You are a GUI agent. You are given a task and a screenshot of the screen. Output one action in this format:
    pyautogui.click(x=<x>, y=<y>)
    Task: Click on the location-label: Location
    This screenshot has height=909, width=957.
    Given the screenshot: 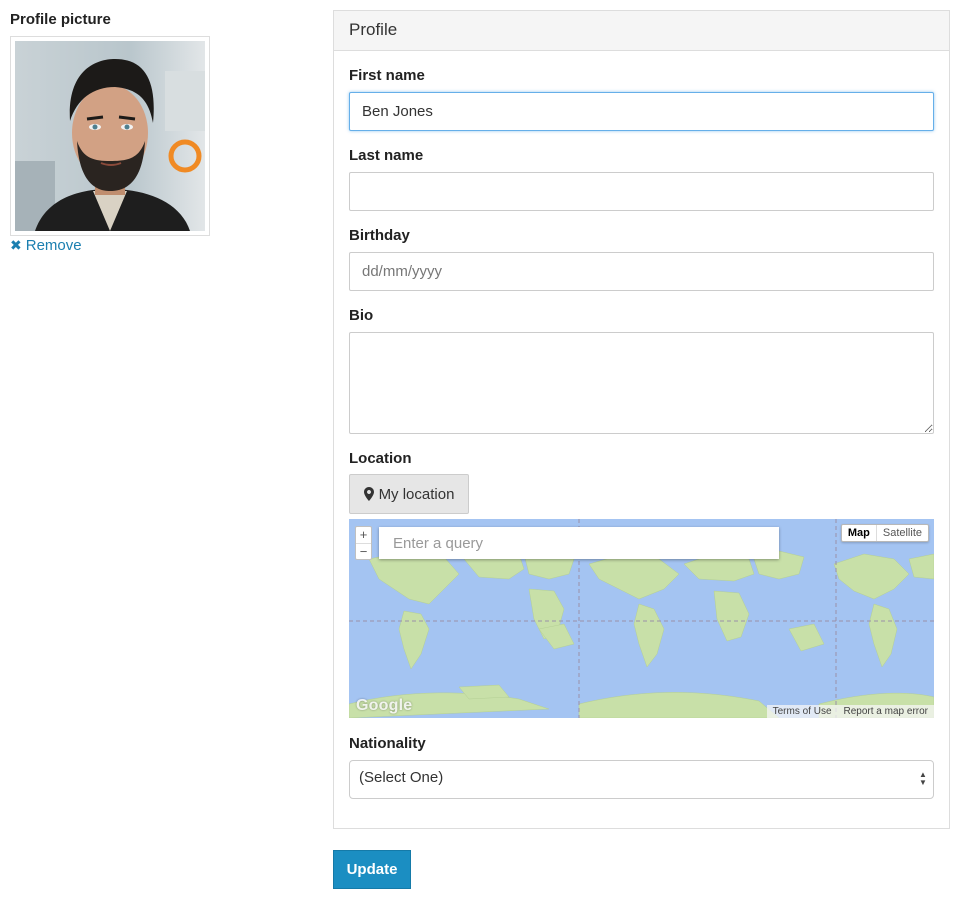 What is the action you would take?
    pyautogui.click(x=380, y=458)
    